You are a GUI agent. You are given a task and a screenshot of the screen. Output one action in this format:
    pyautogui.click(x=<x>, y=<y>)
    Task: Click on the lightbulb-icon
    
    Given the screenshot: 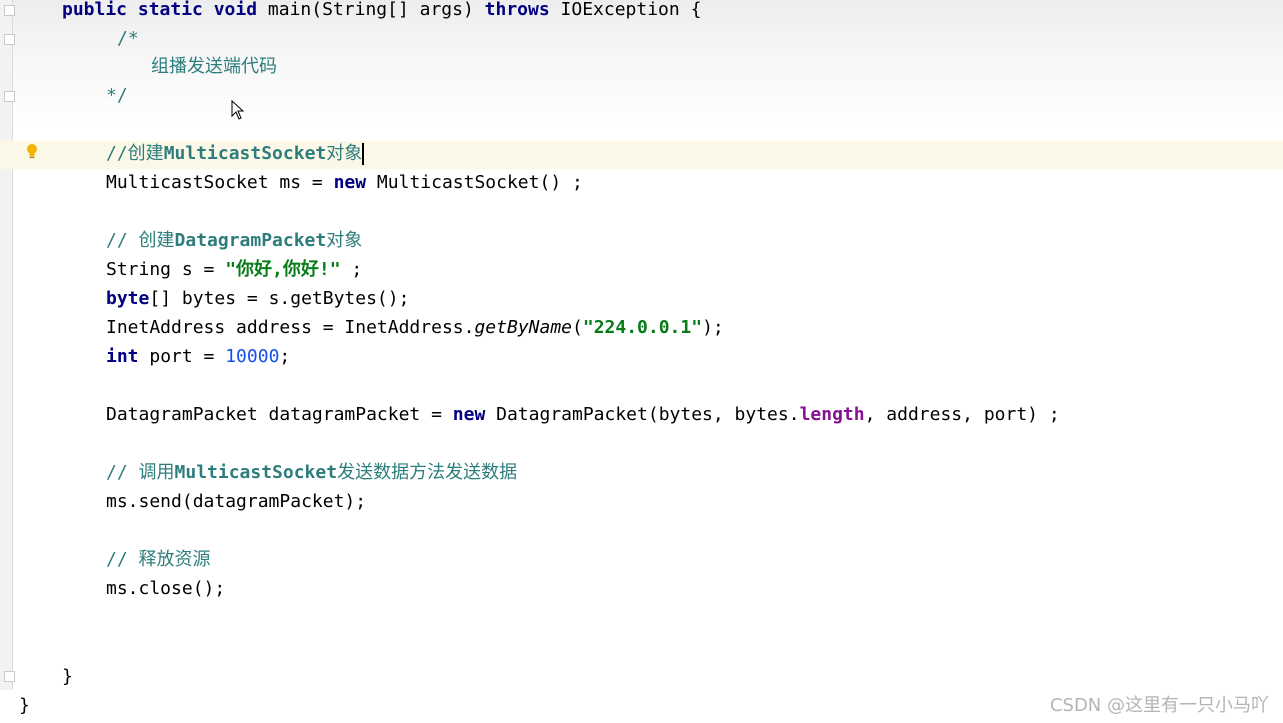 What is the action you would take?
    pyautogui.click(x=32, y=152)
    